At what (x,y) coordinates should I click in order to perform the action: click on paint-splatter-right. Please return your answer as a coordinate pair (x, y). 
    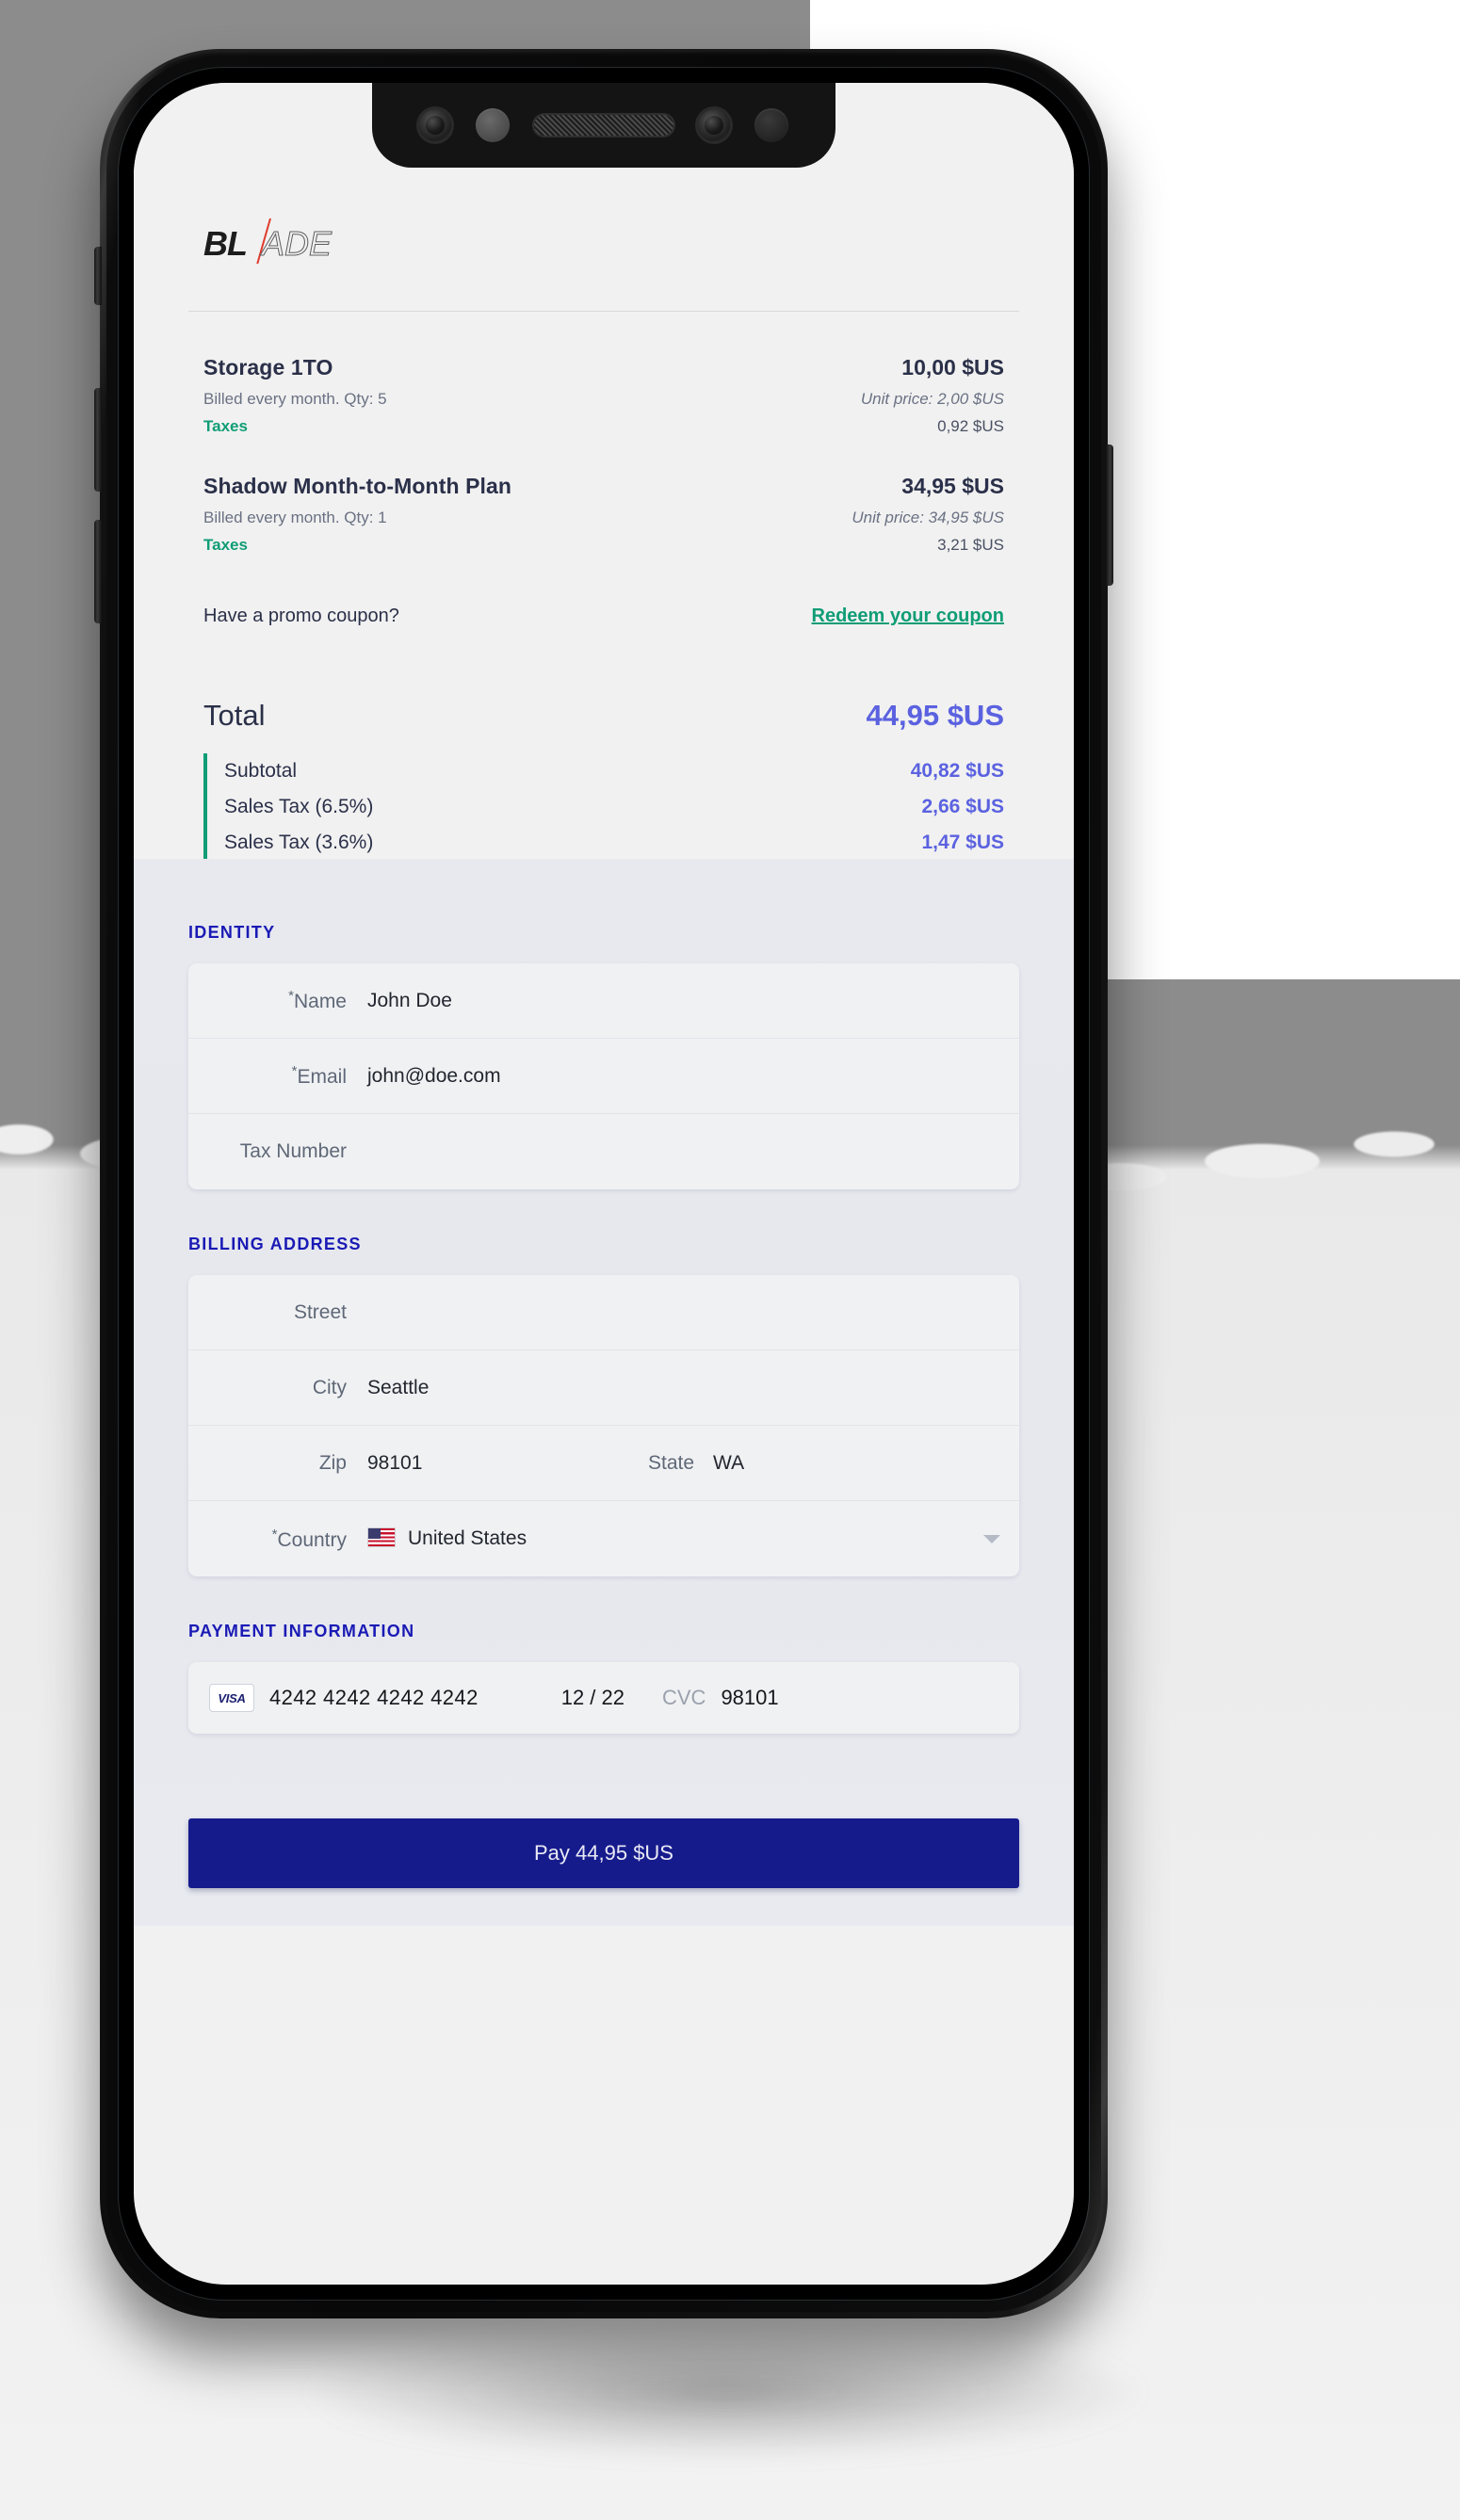
    Looking at the image, I should click on (1262, 1164).